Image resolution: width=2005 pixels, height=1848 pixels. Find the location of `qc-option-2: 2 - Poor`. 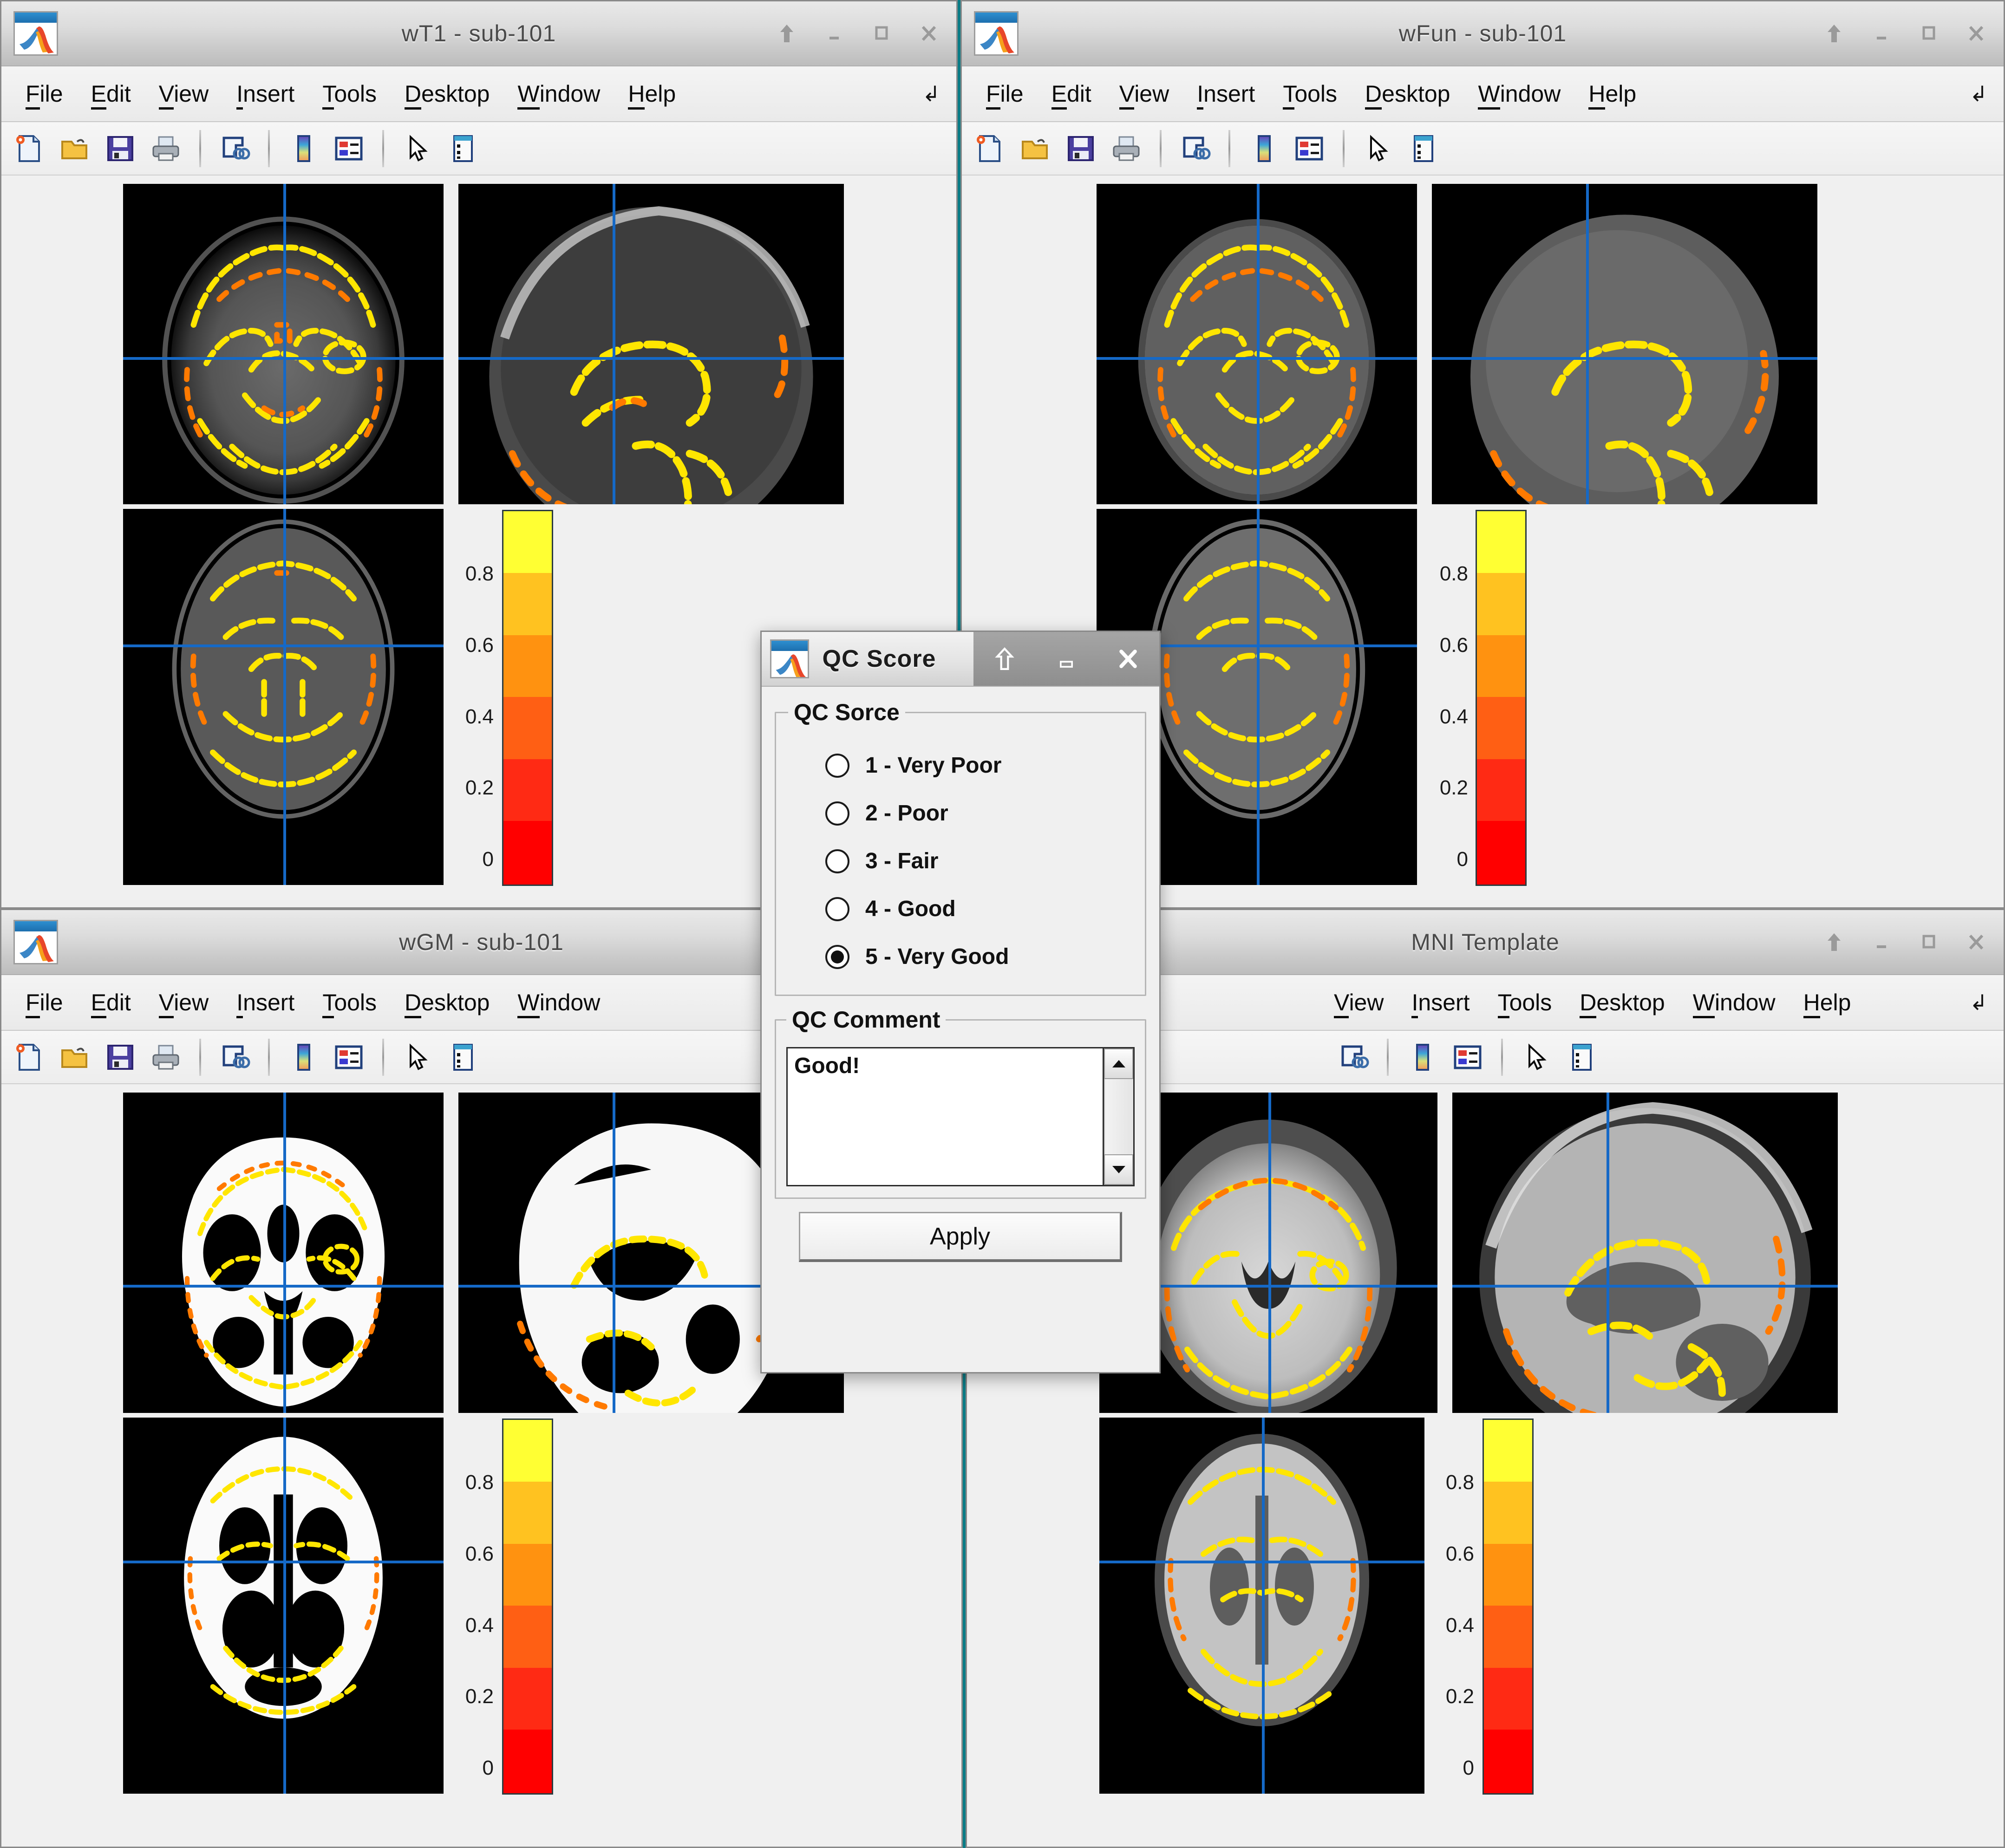

qc-option-2: 2 - Poor is located at coordinates (960, 813).